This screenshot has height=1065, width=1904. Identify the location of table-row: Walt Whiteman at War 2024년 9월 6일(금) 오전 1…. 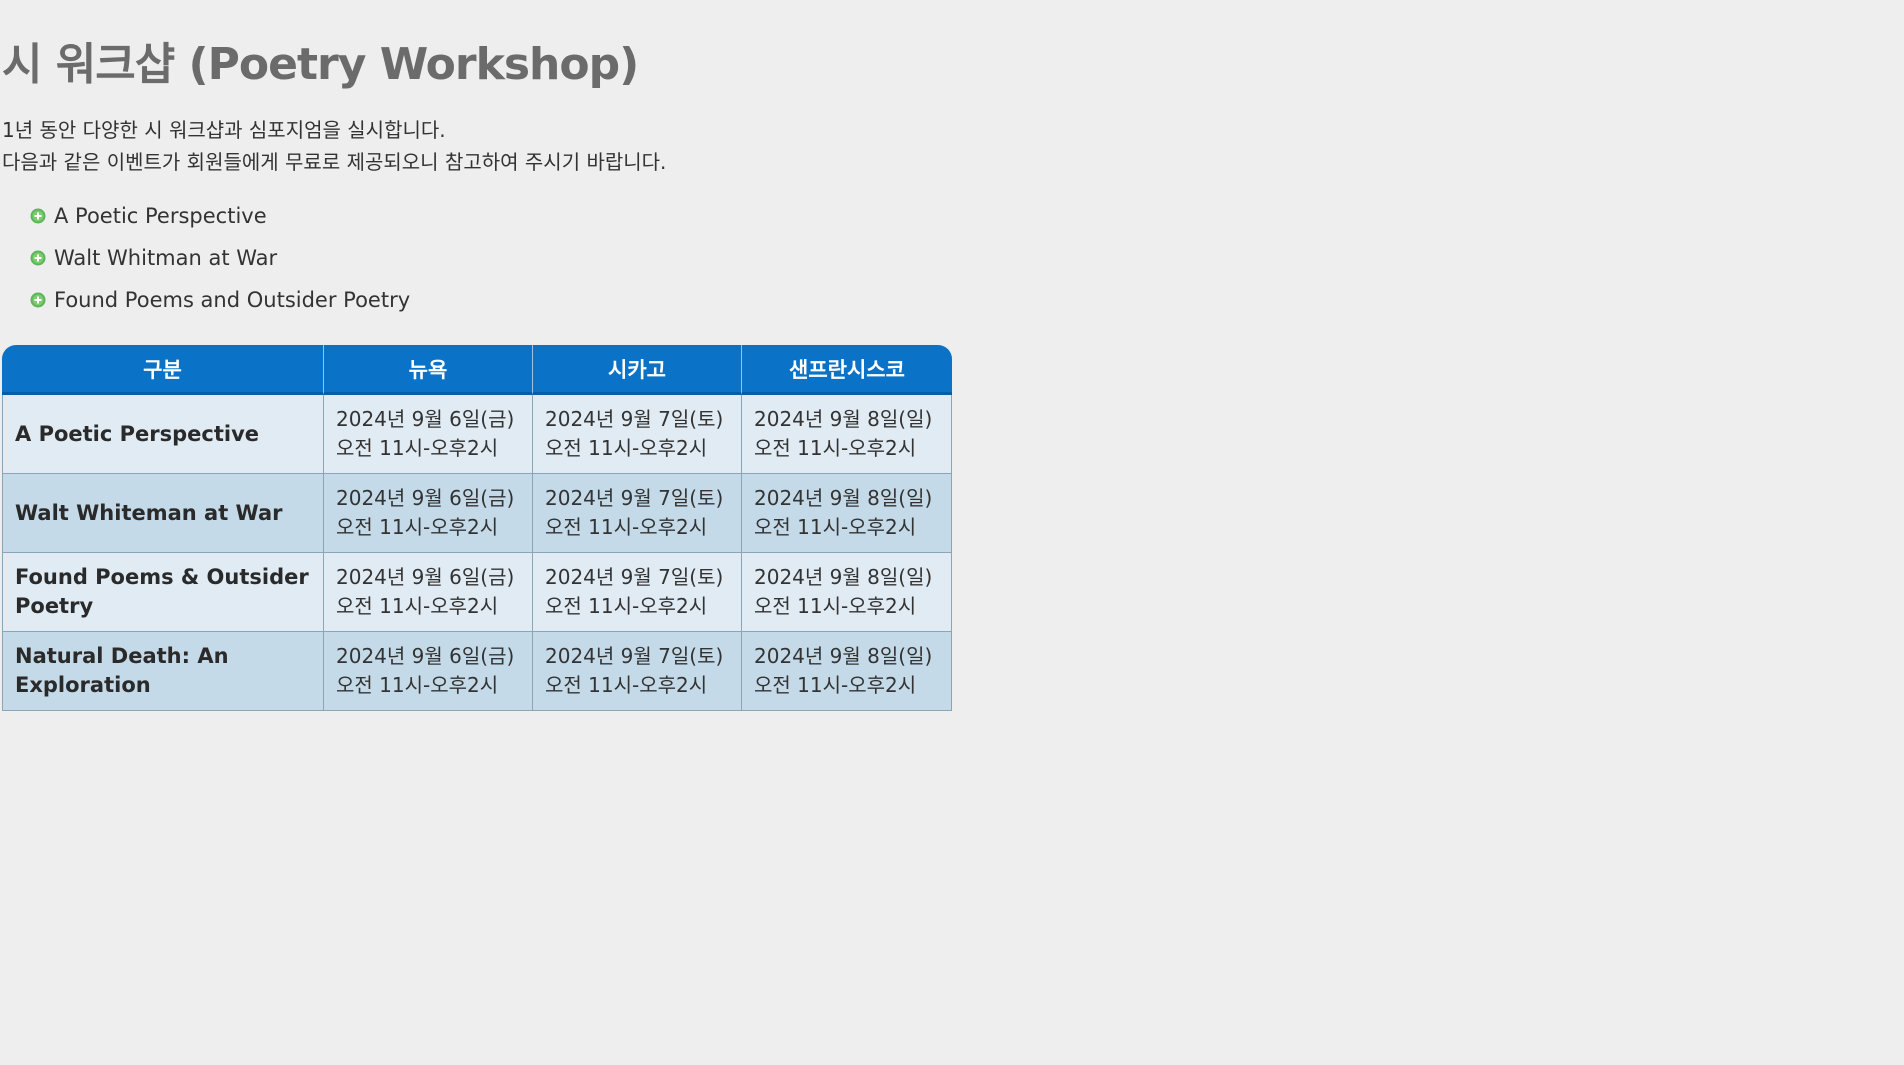
(477, 513).